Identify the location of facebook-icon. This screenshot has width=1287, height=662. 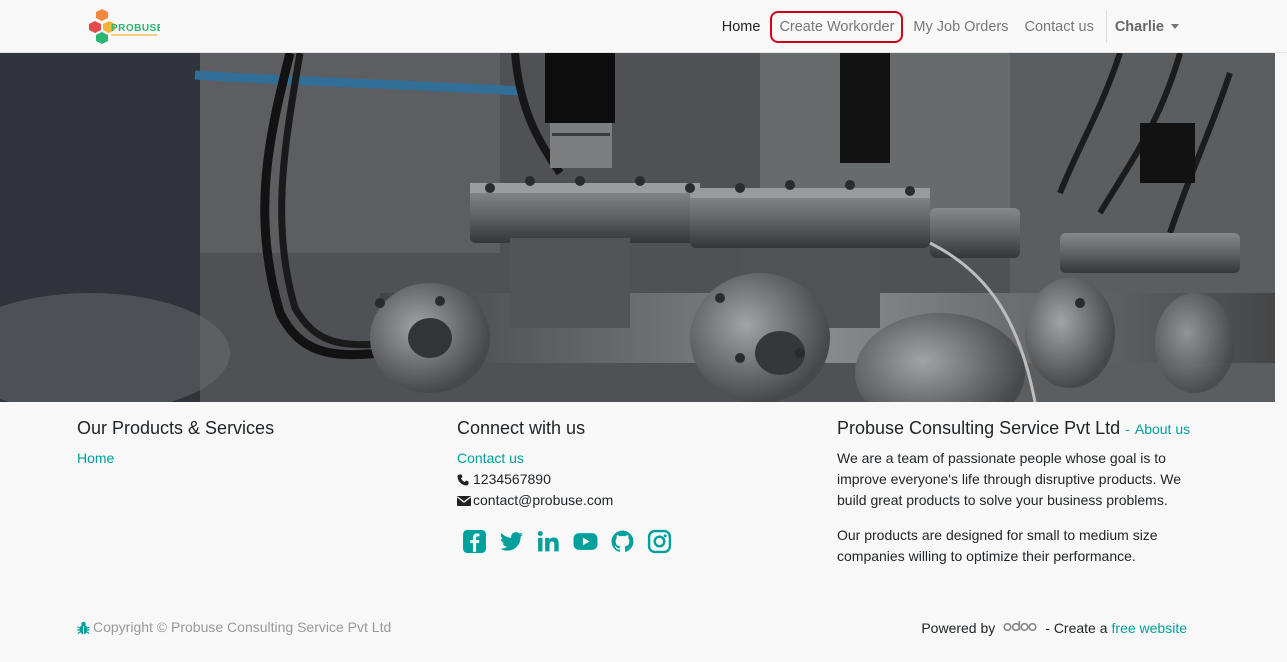
(474, 541).